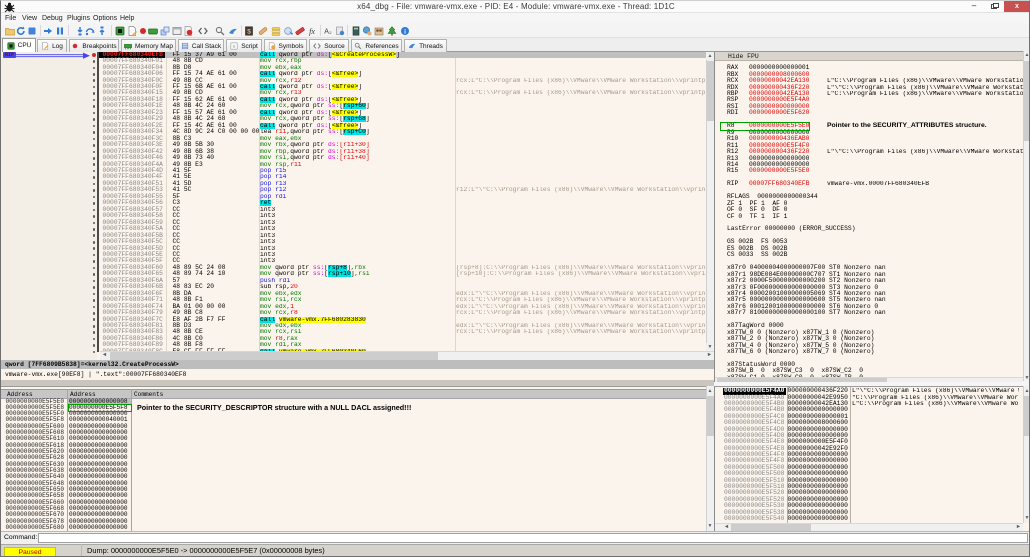 Image resolution: width=1030 pixels, height=557 pixels. I want to click on svg-text: i, so click(405, 32).